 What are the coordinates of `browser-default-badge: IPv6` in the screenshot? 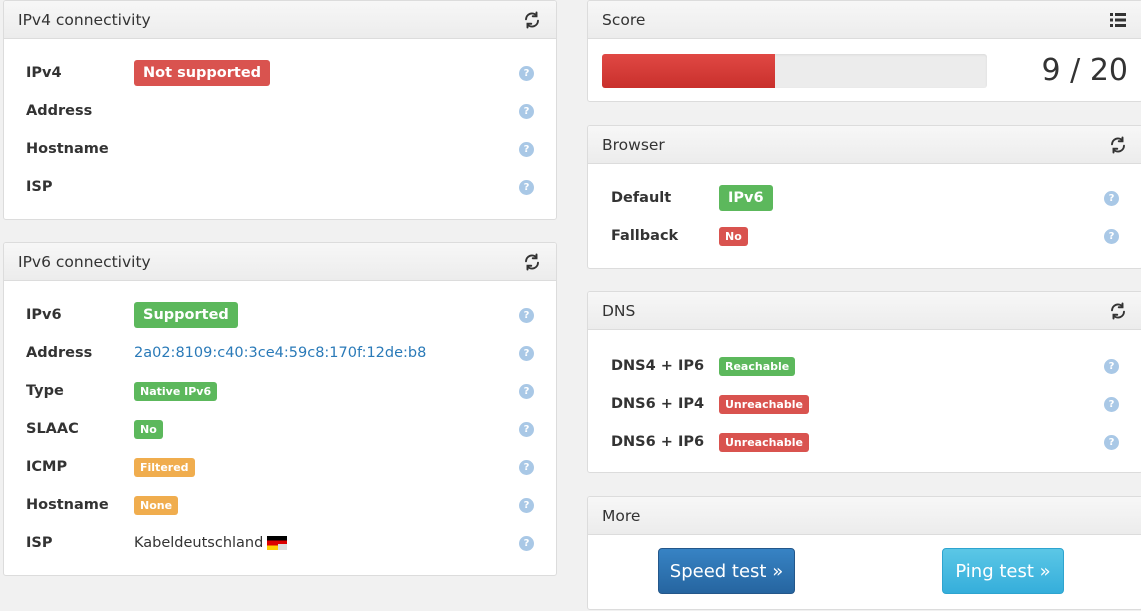 It's located at (746, 198).